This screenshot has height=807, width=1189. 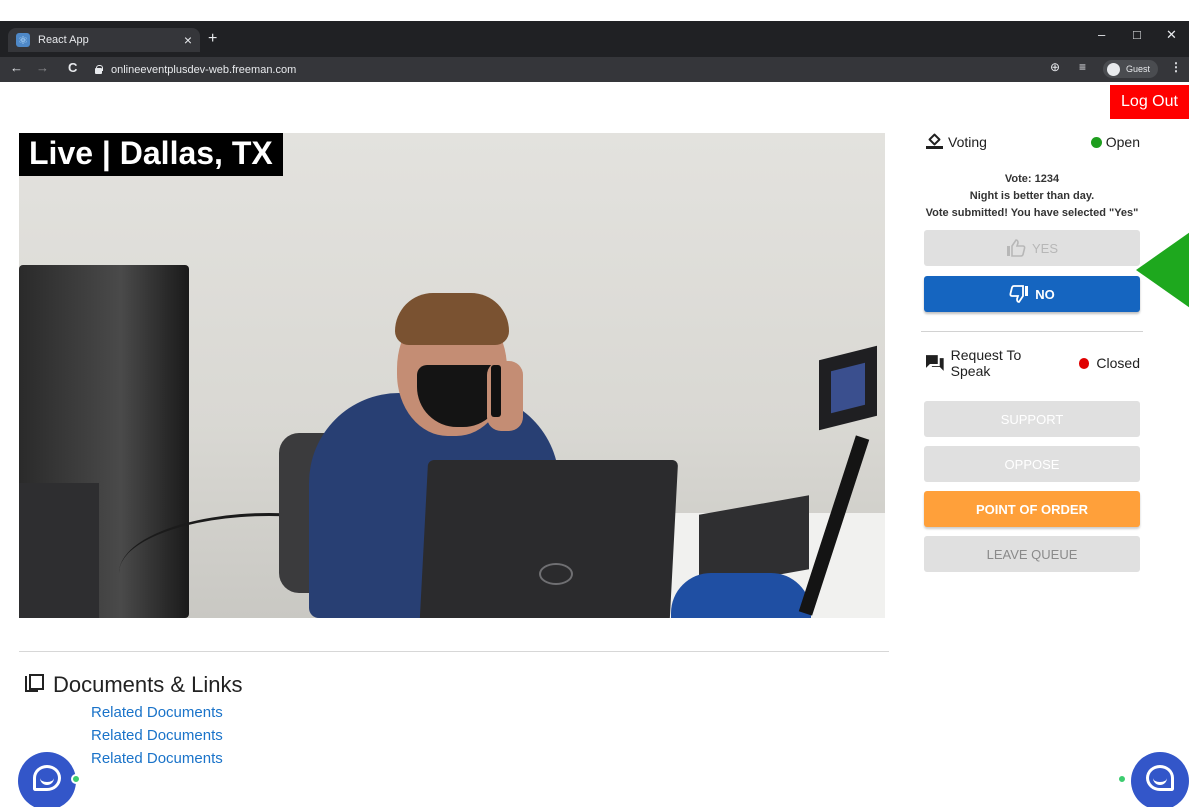 I want to click on forward-icon: →, so click(x=42, y=67).